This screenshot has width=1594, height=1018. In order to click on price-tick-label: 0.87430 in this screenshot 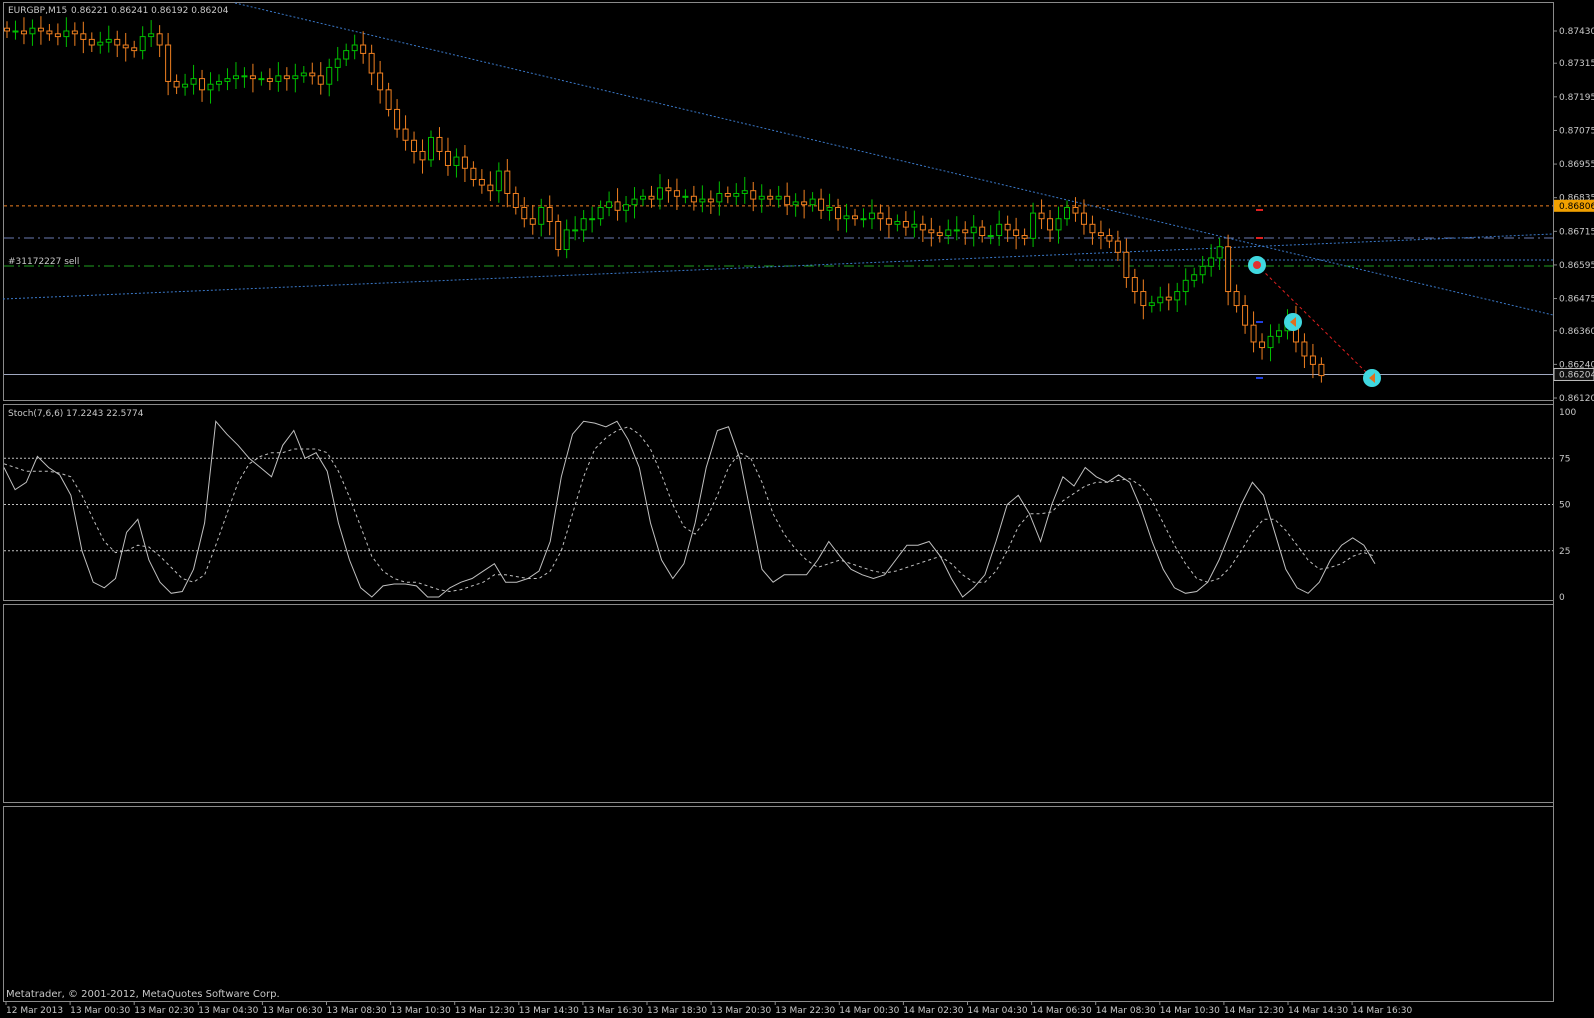, I will do `click(1576, 32)`.